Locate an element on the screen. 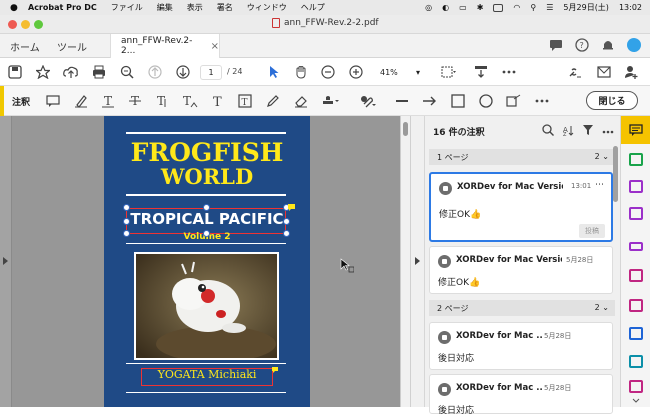 Image resolution: width=650 pixels, height=416 pixels. comment-card: XORDev for Mac Version 5月28日 修正OK👍 is located at coordinates (521, 270).